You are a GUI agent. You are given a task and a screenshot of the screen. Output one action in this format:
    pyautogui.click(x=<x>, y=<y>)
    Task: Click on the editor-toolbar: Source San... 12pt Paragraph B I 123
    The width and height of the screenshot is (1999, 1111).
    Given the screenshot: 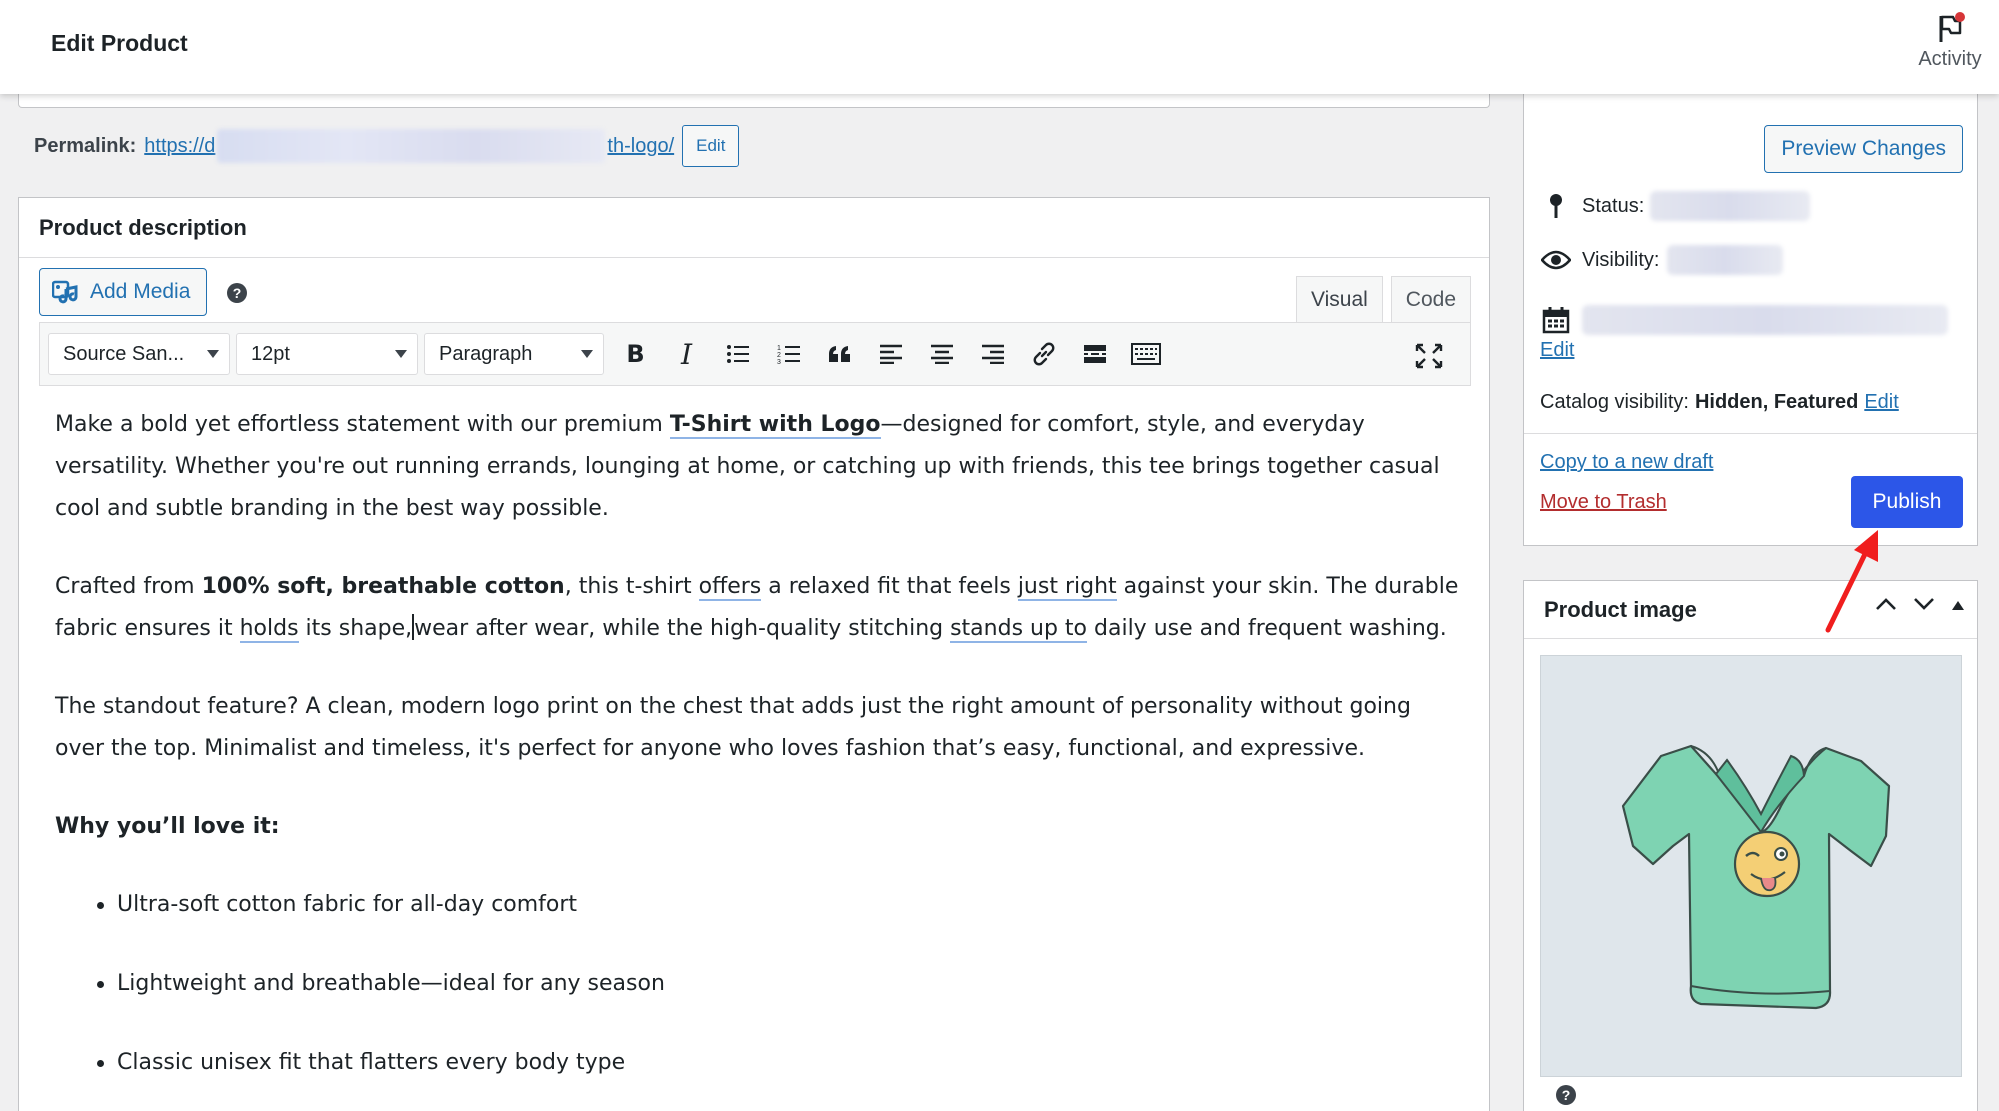 What is the action you would take?
    pyautogui.click(x=755, y=354)
    